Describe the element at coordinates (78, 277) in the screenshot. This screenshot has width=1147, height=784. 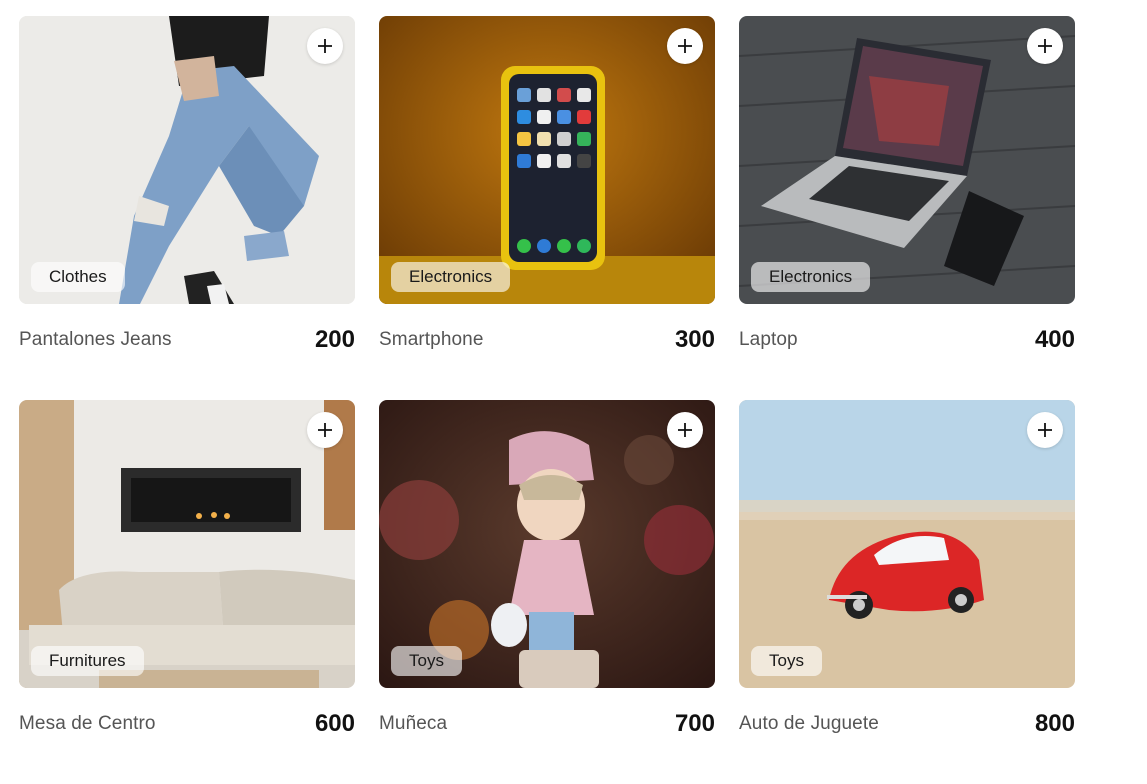
I see `category-tag: Clothes` at that location.